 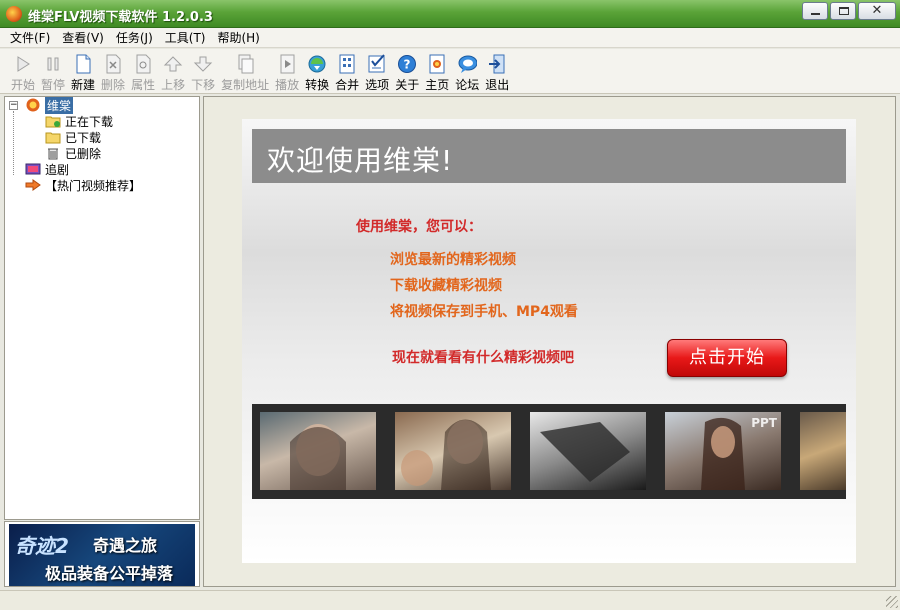 I want to click on tree-label-deleted: 已删除, so click(x=83, y=153).